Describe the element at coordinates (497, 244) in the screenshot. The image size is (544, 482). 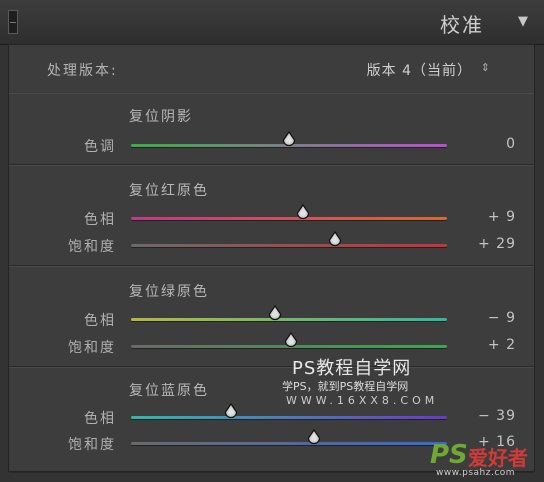
I see `slider-value: + 29` at that location.